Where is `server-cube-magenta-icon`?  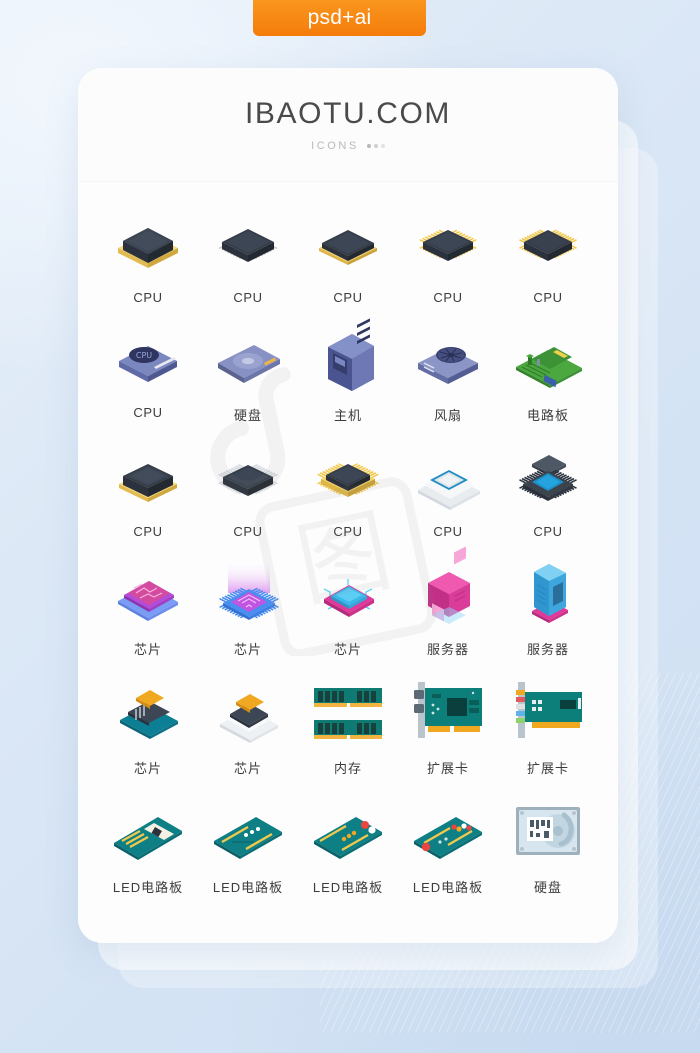
server-cube-magenta-icon is located at coordinates (448, 589).